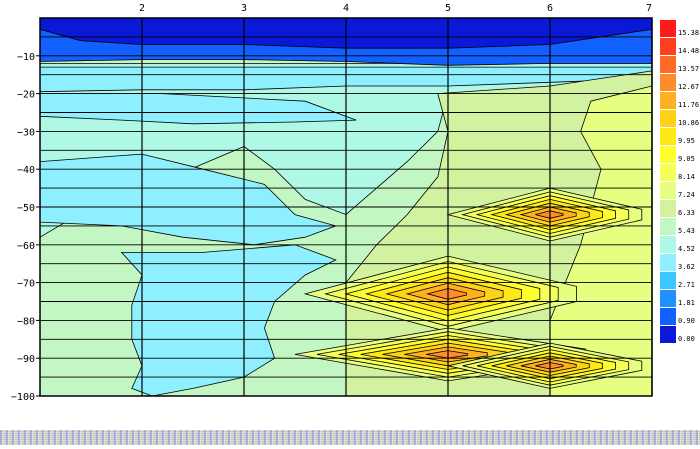 The height and width of the screenshot is (449, 700). What do you see at coordinates (649, 8) in the screenshot?
I see `x-tick-label: 7` at bounding box center [649, 8].